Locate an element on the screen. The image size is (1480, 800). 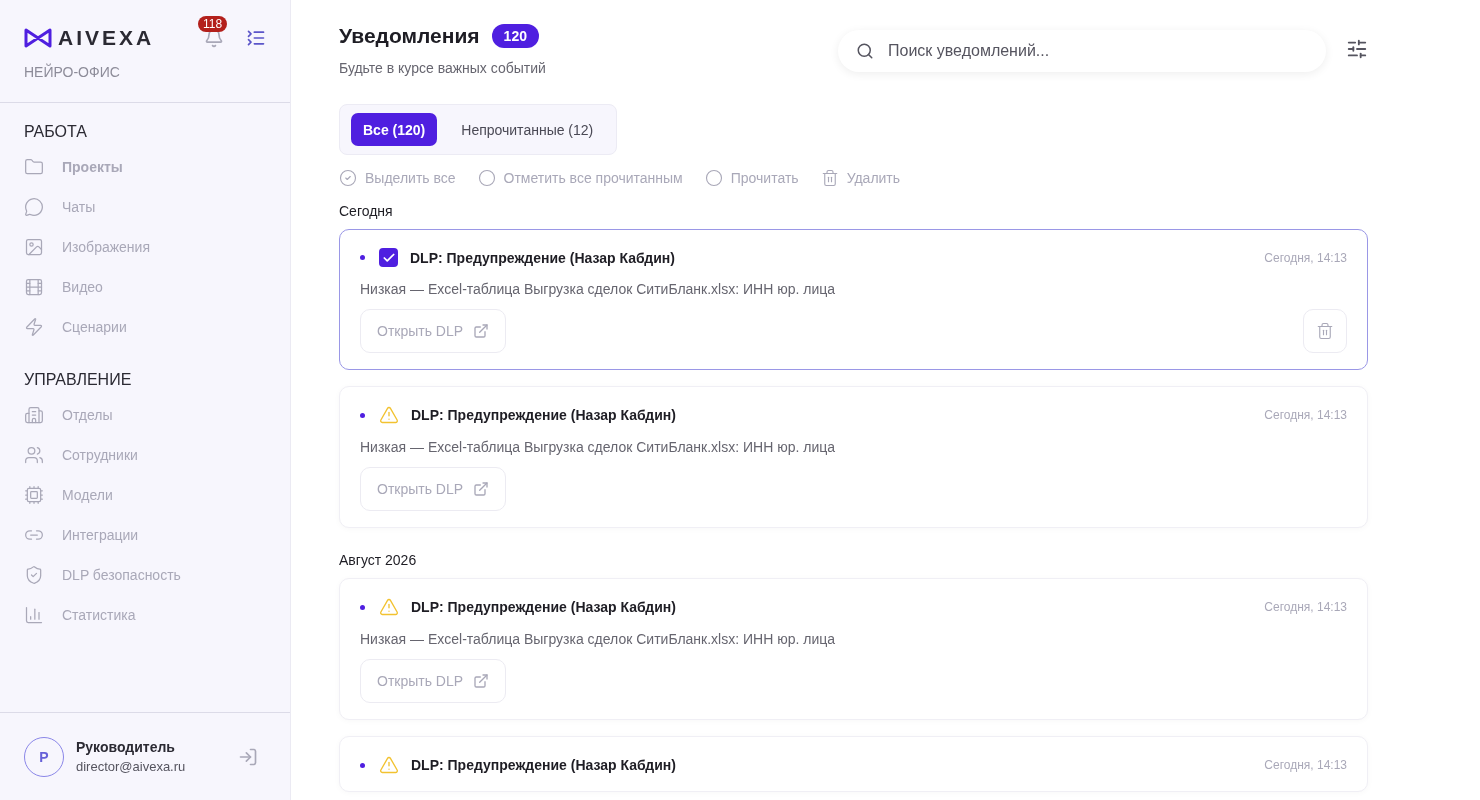
logo-text: AIVEXA is located at coordinates (106, 38).